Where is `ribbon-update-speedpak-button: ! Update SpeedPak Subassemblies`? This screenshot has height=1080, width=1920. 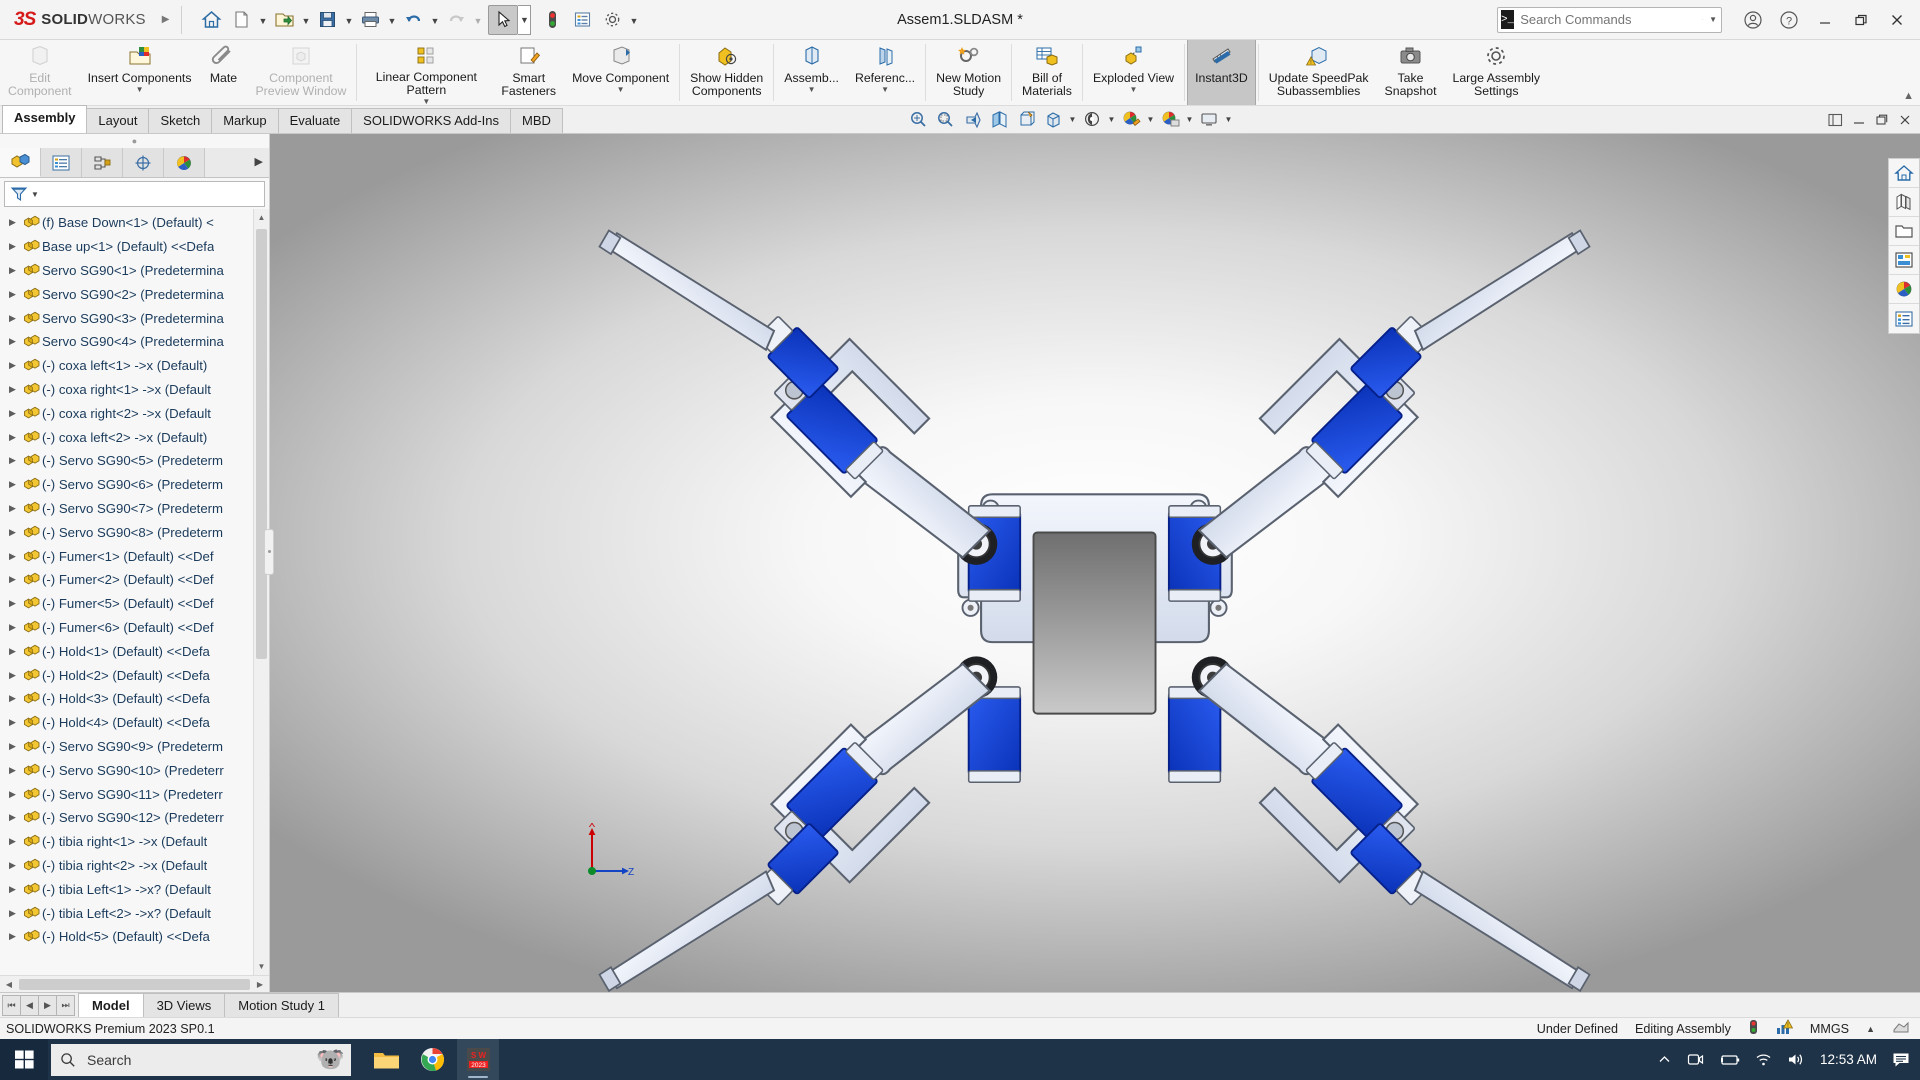
ribbon-update-speedpak-button: ! Update SpeedPak Subassemblies is located at coordinates (1319, 72).